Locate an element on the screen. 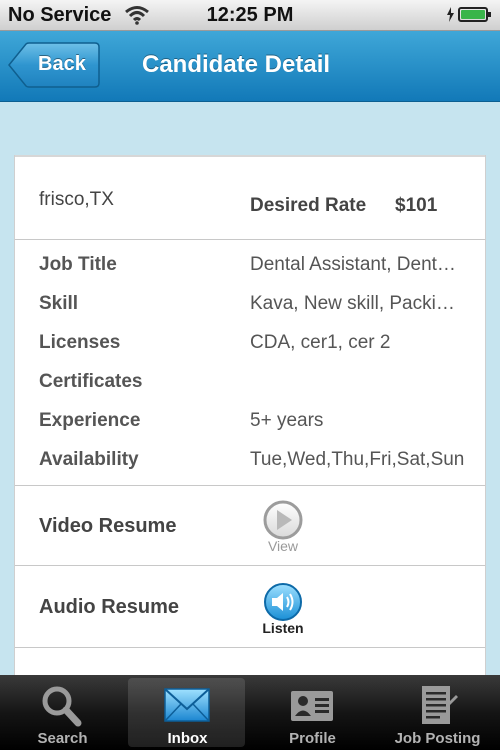 This screenshot has width=500, height=750. desired-rate-label: Desired Rate is located at coordinates (308, 205).